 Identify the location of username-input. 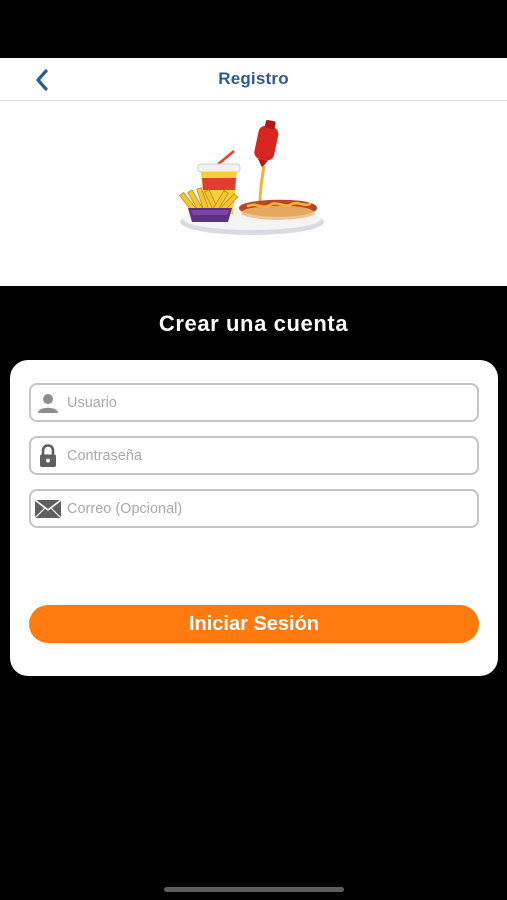
(271, 402).